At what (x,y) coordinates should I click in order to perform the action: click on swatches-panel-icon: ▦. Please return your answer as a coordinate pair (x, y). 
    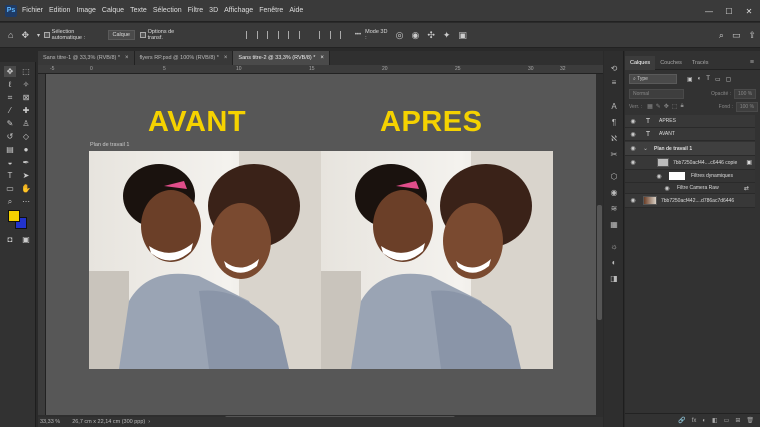
    Looking at the image, I should click on (614, 224).